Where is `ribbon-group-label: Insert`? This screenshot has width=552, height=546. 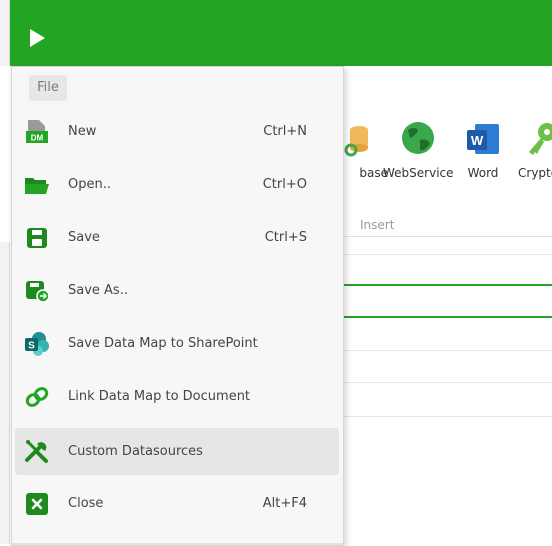
ribbon-group-label: Insert is located at coordinates (377, 225).